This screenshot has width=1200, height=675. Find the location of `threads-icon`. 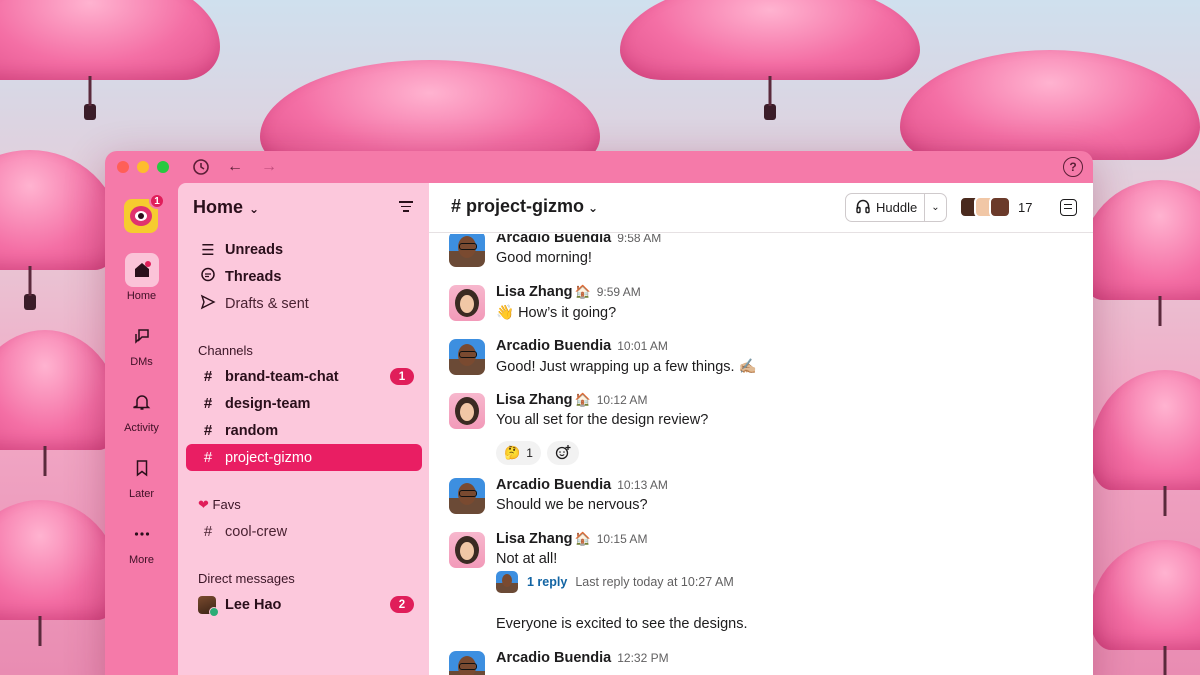

threads-icon is located at coordinates (208, 277).